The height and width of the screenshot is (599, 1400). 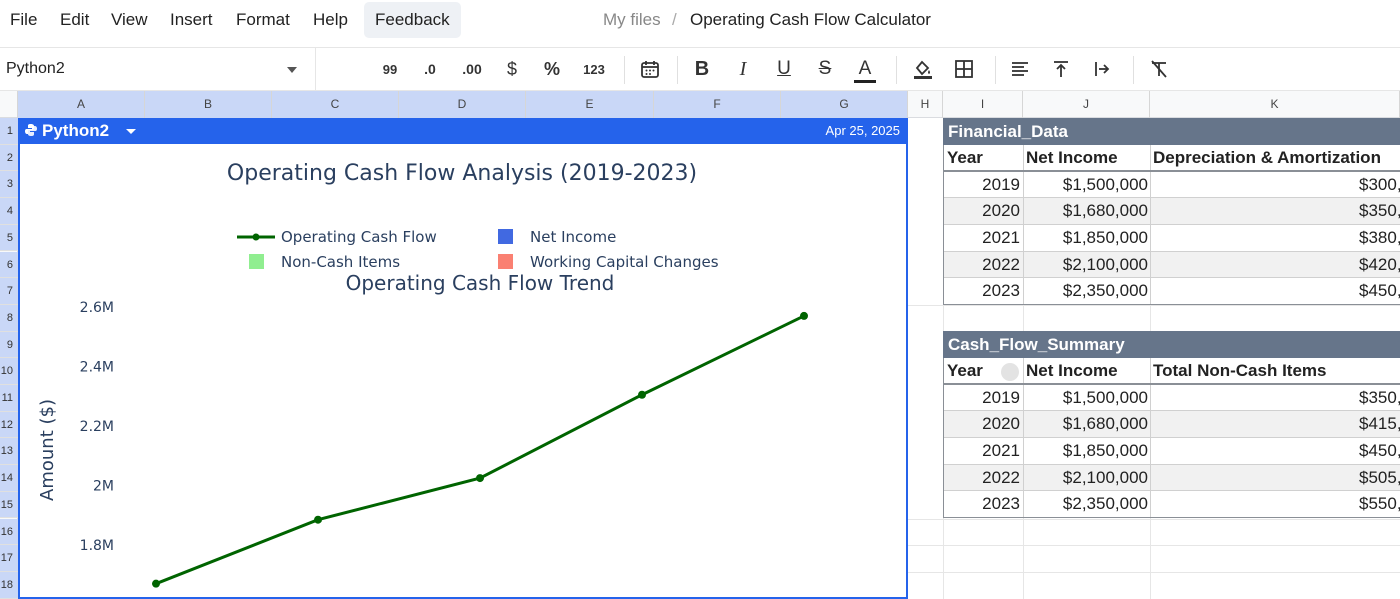 I want to click on align-left-icon, so click(x=1020, y=69).